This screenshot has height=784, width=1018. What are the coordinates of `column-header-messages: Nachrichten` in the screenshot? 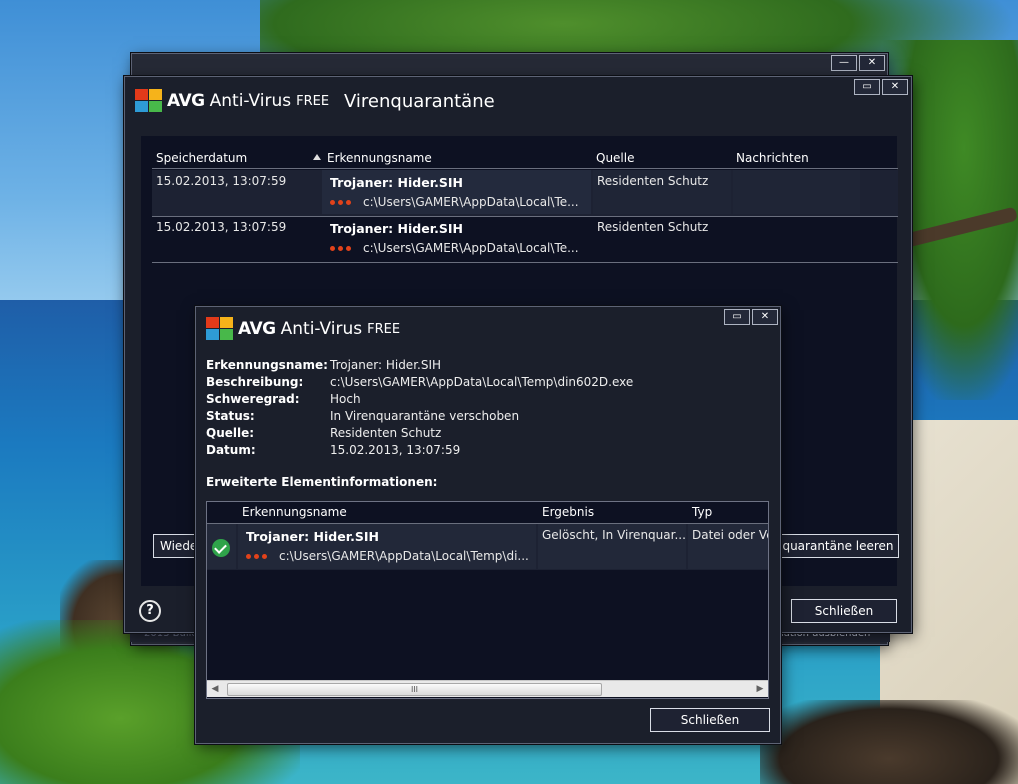 It's located at (772, 158).